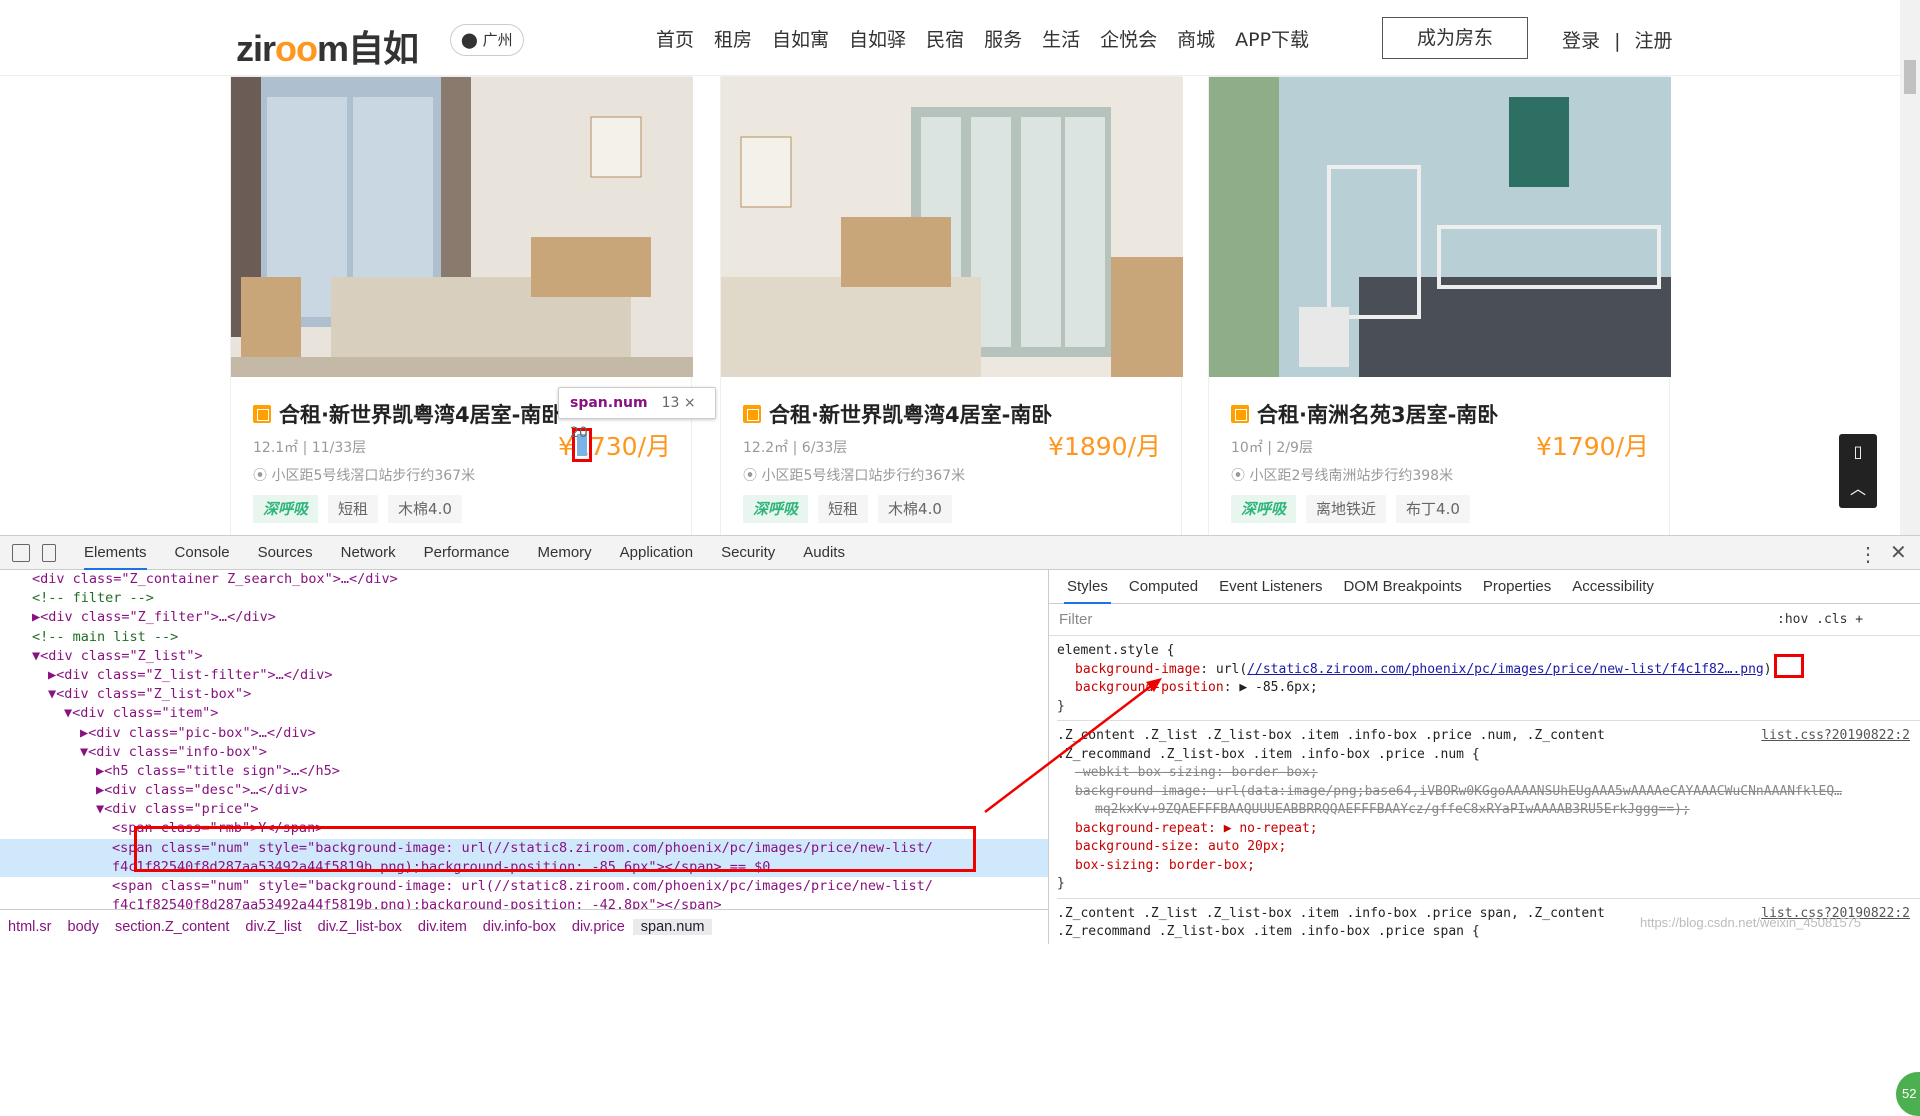  Describe the element at coordinates (877, 38) in the screenshot. I see `nav-item: 自如驿` at that location.